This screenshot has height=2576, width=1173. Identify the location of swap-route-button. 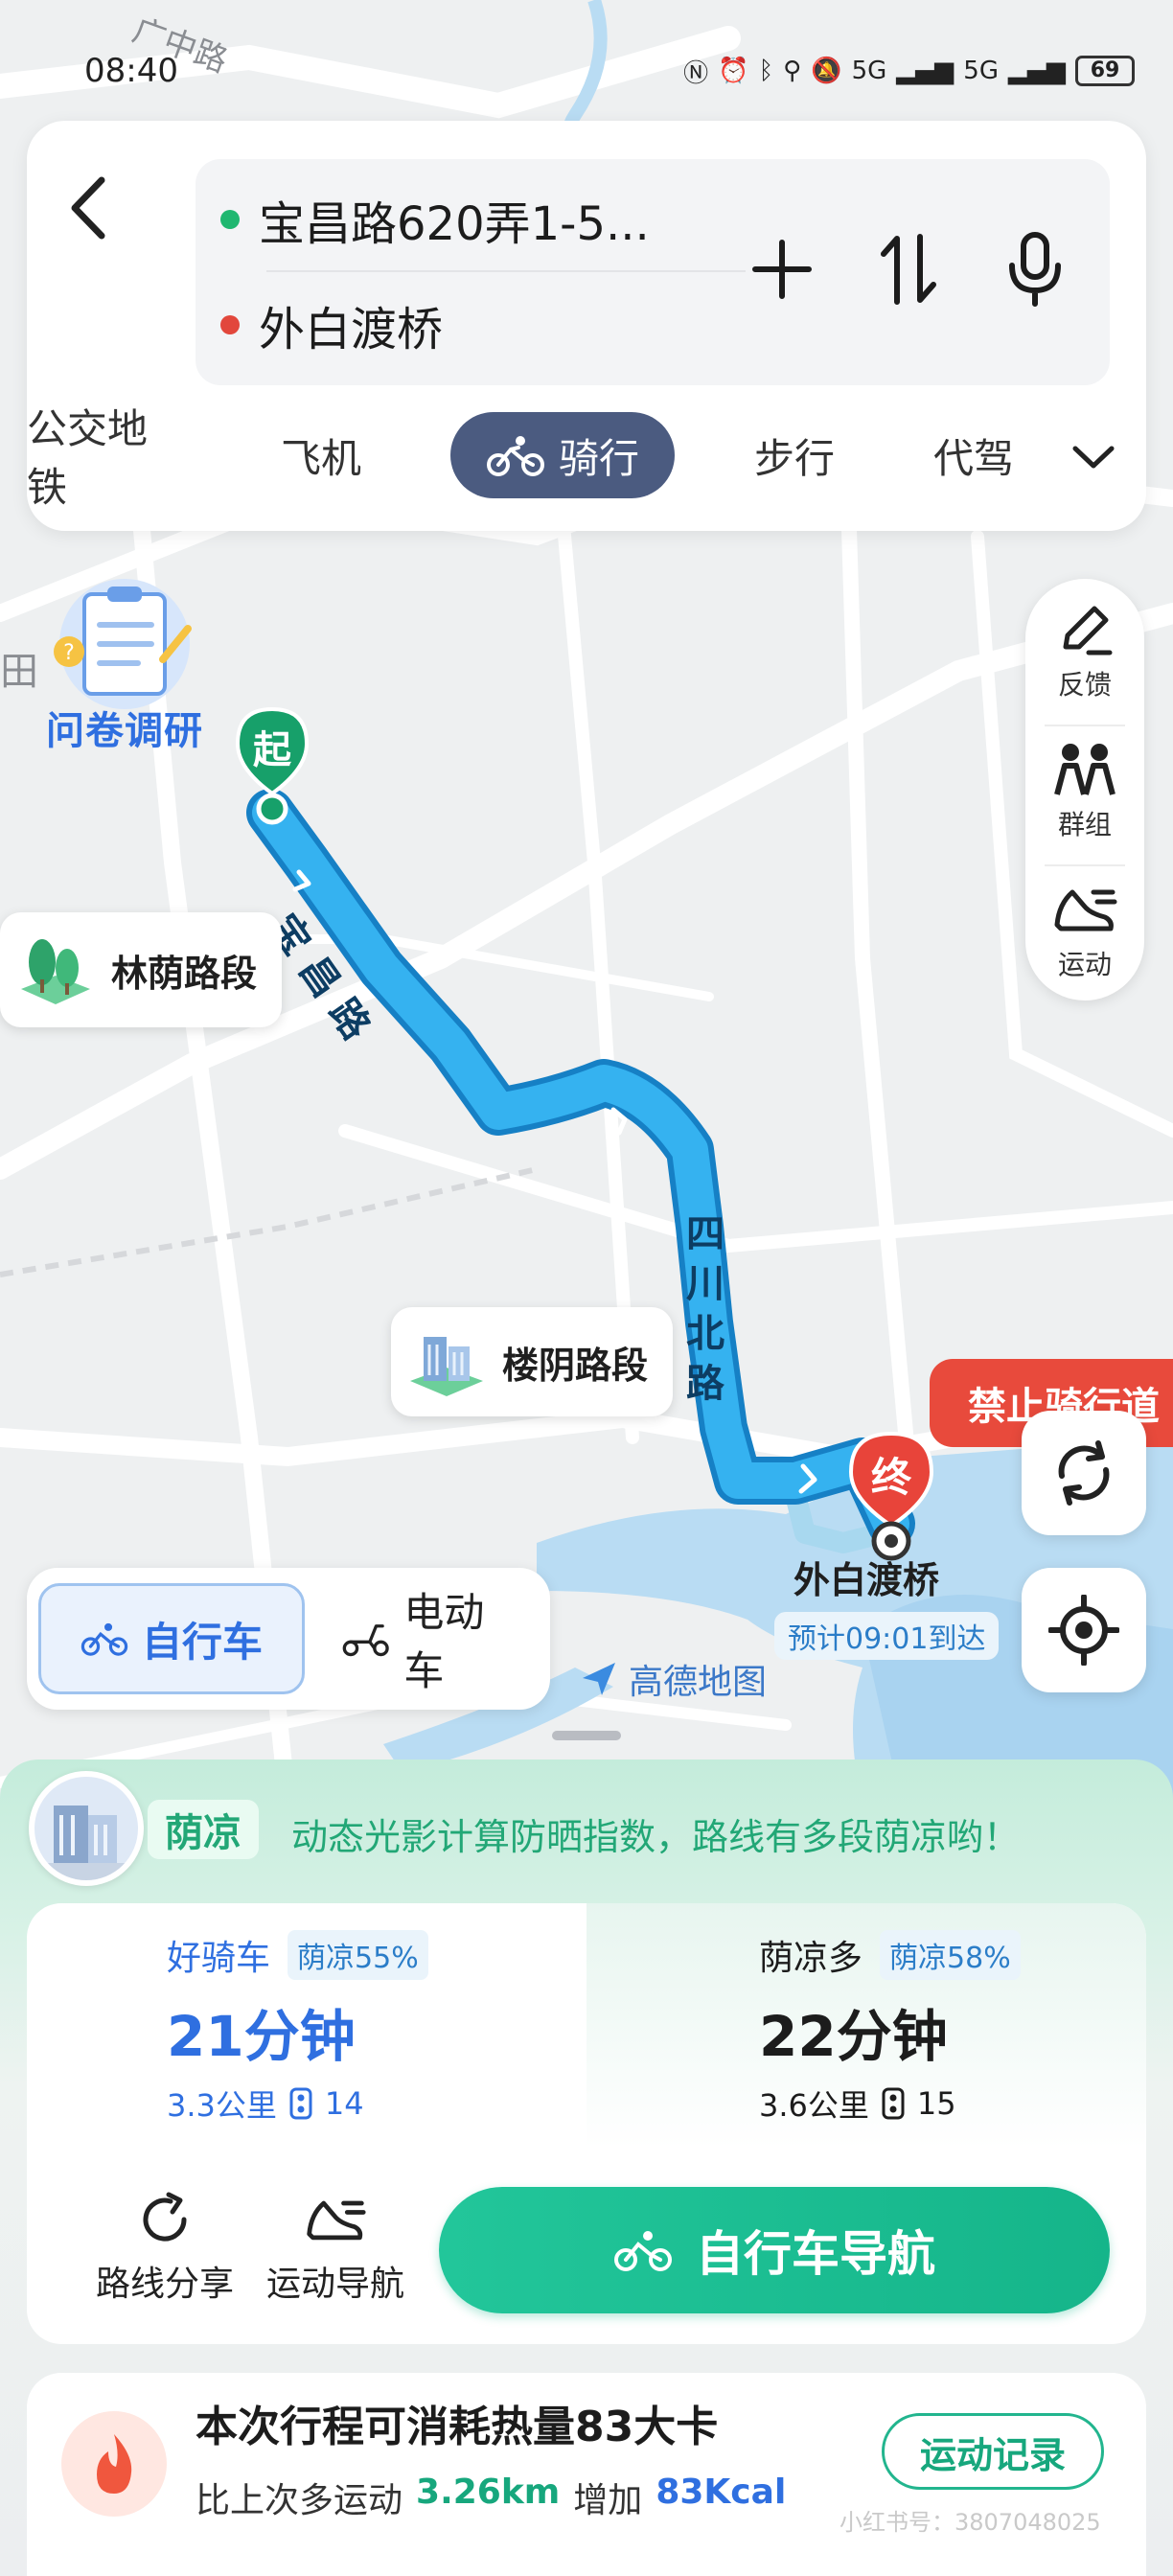
(908, 269).